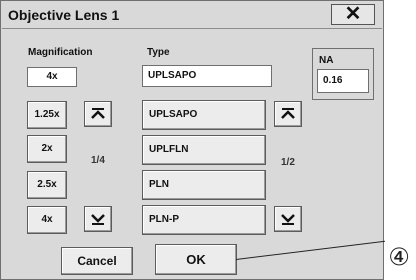  Describe the element at coordinates (326, 60) in the screenshot. I see `na-label: NA` at that location.